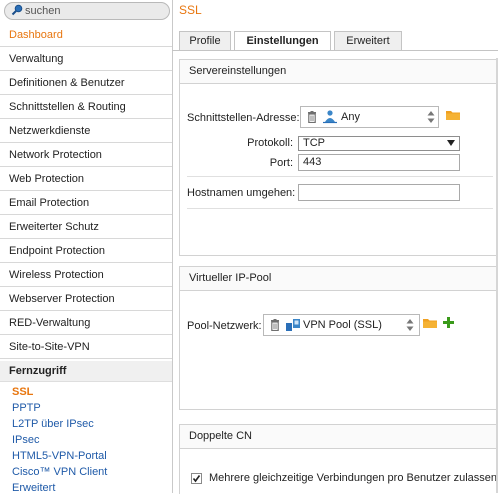 The image size is (498, 494). I want to click on panel-title: Doppelte CN, so click(339, 437).